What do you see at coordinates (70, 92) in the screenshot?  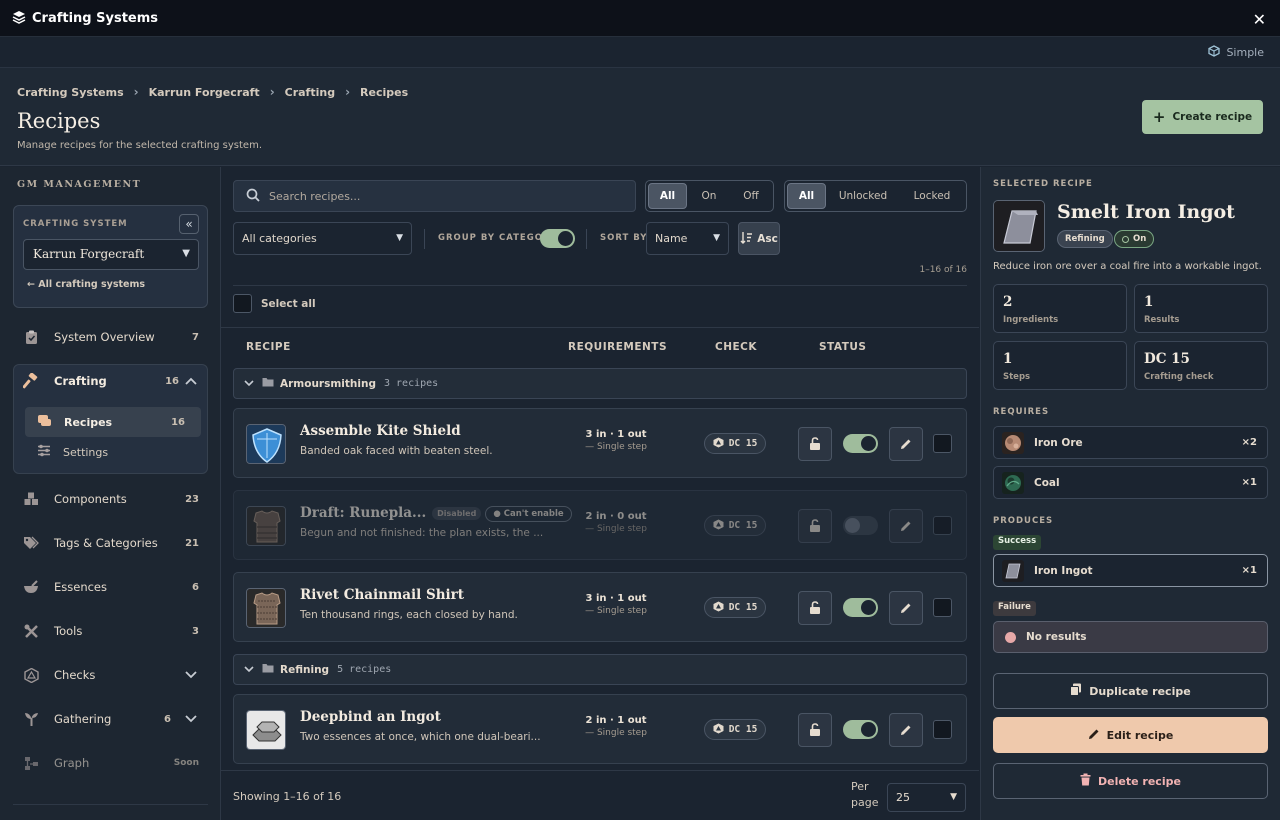 I see `breadcrumb-item: Crafting Systems` at bounding box center [70, 92].